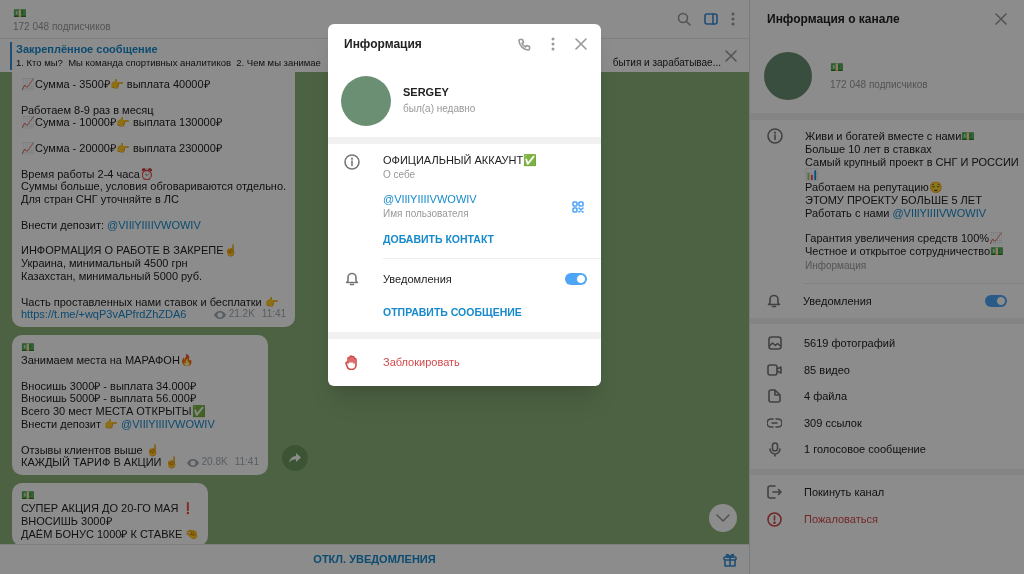 This screenshot has height=574, width=1024. I want to click on message-line: КАЖДЫЙ ТАРИФ В АКЦИИ ☝, so click(100, 463).